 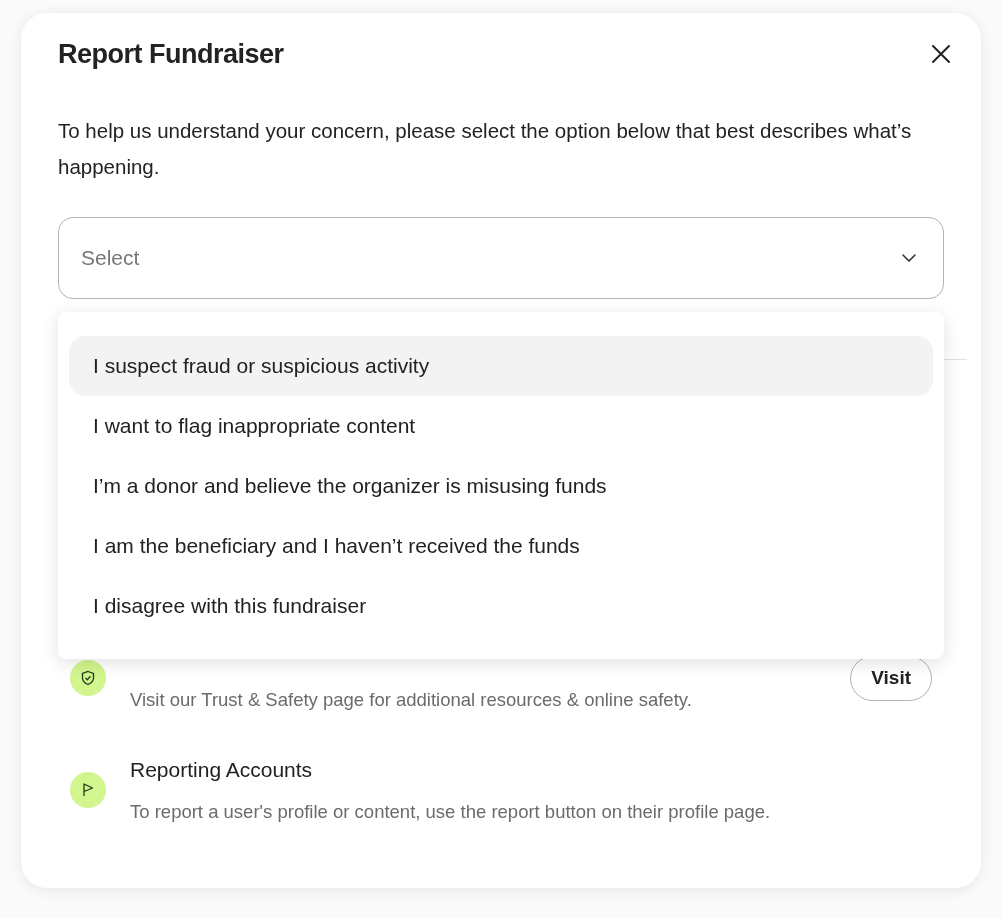 What do you see at coordinates (88, 790) in the screenshot?
I see `flag-icon` at bounding box center [88, 790].